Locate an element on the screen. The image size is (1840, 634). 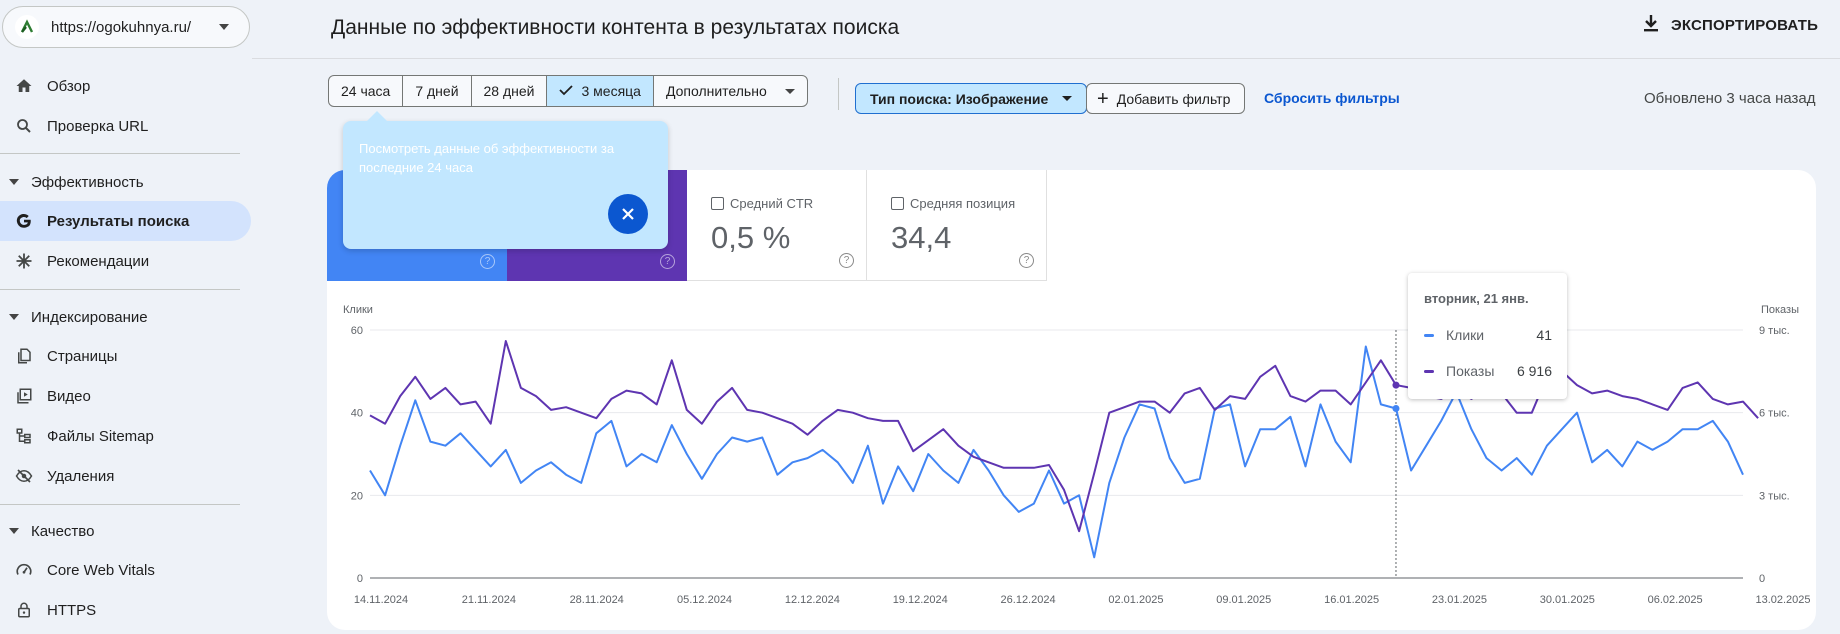
metric-ctr-label: Средний CTR is located at coordinates (772, 203).